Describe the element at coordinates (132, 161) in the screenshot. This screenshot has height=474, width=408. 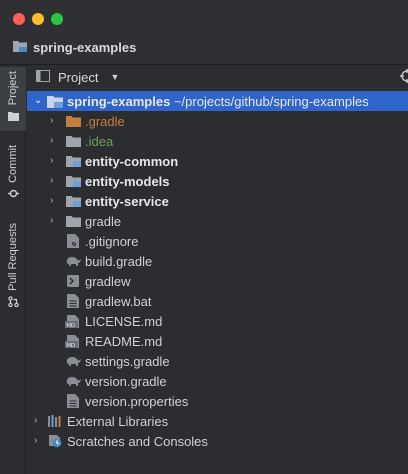
I see `item-label: entity-common` at that location.